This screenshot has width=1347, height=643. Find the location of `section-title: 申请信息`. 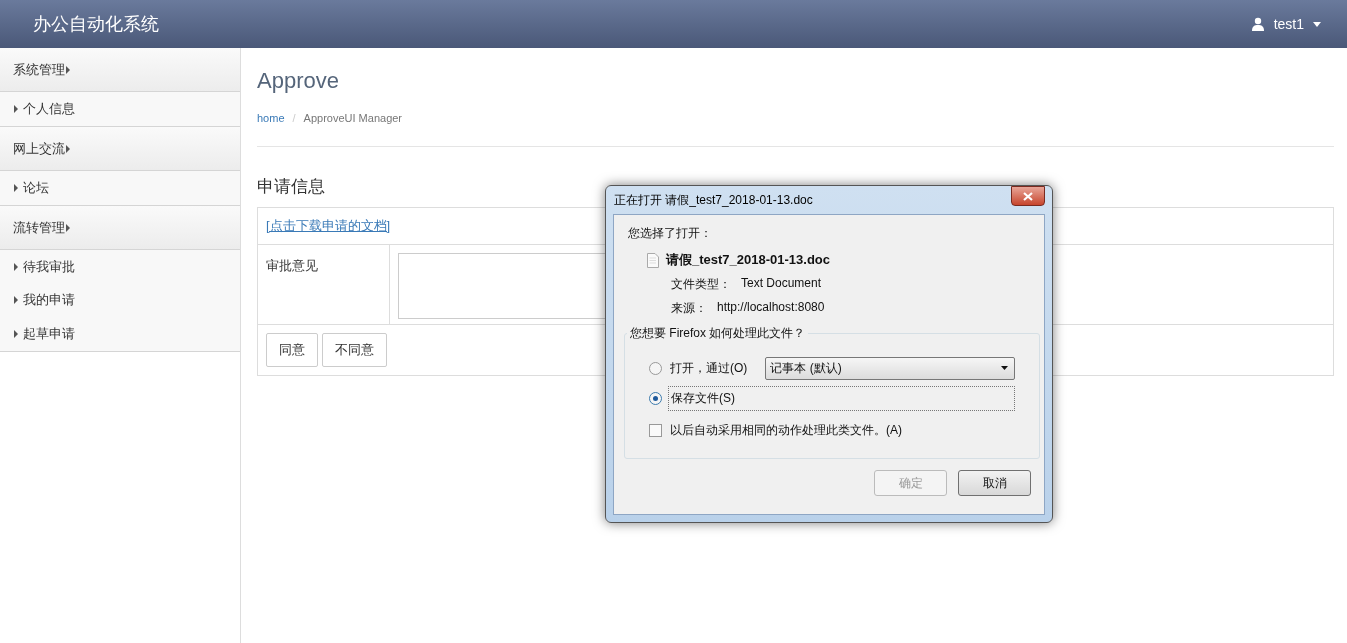

section-title: 申请信息 is located at coordinates (291, 187).